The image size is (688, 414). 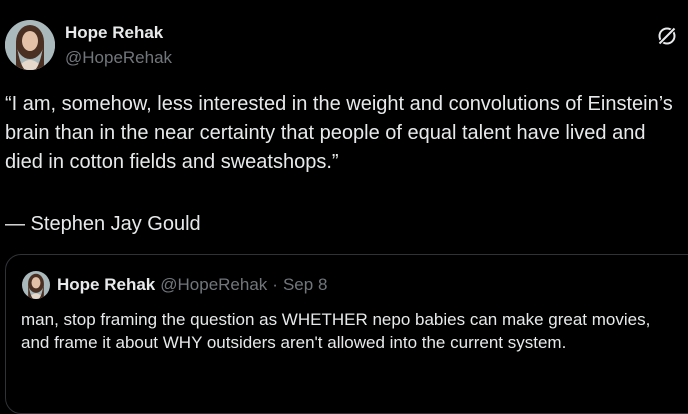 I want to click on quoted-post-header: Hope Rehak @HopeRehak · Sep 8, so click(x=174, y=285).